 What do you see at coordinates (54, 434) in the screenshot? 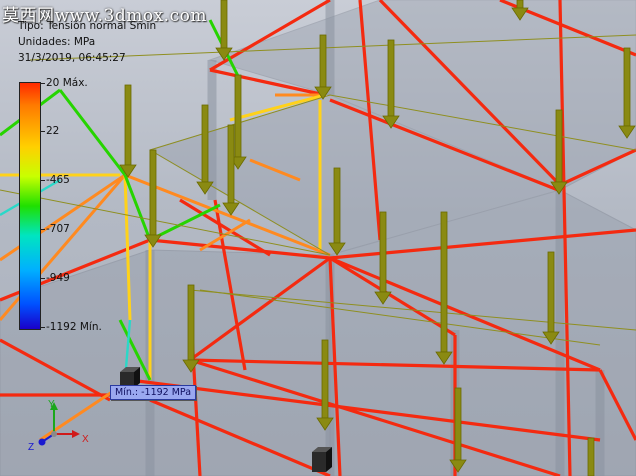
I see `triad-origin-icon` at bounding box center [54, 434].